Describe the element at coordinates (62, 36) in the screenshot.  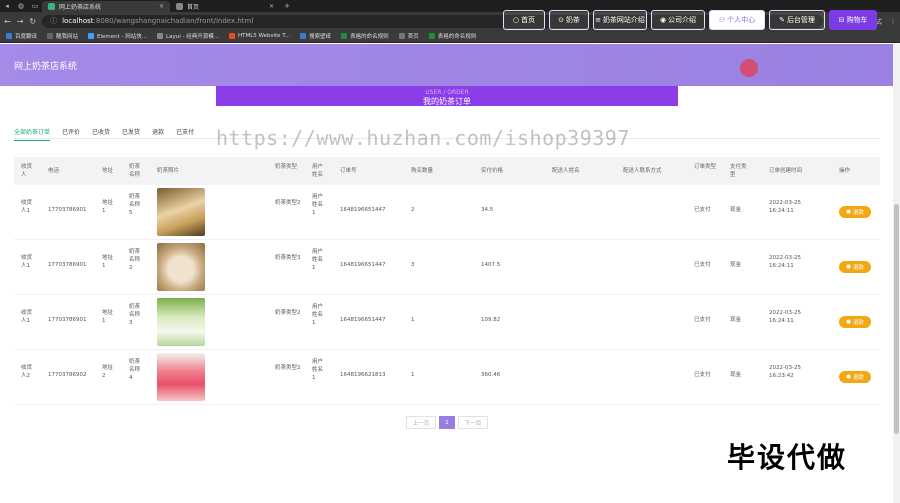
I see `bookmark-item: 酷我网站` at that location.